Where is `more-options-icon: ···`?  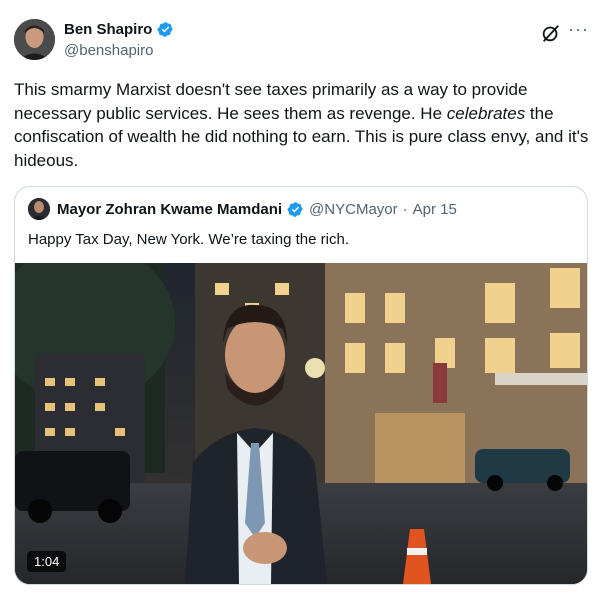
more-options-icon: ··· is located at coordinates (578, 29).